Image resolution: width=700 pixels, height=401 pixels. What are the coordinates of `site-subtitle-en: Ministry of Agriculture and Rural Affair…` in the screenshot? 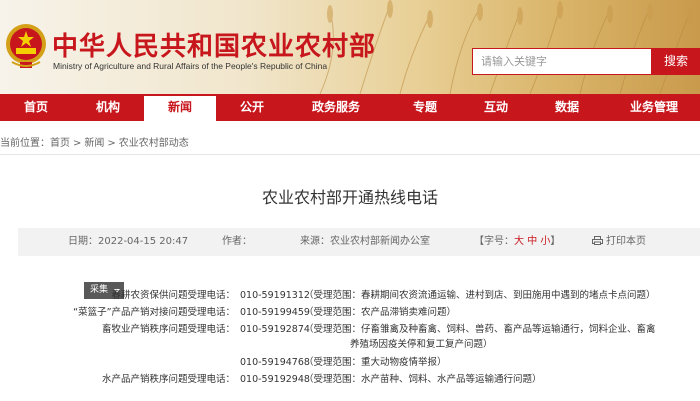 It's located at (190, 66).